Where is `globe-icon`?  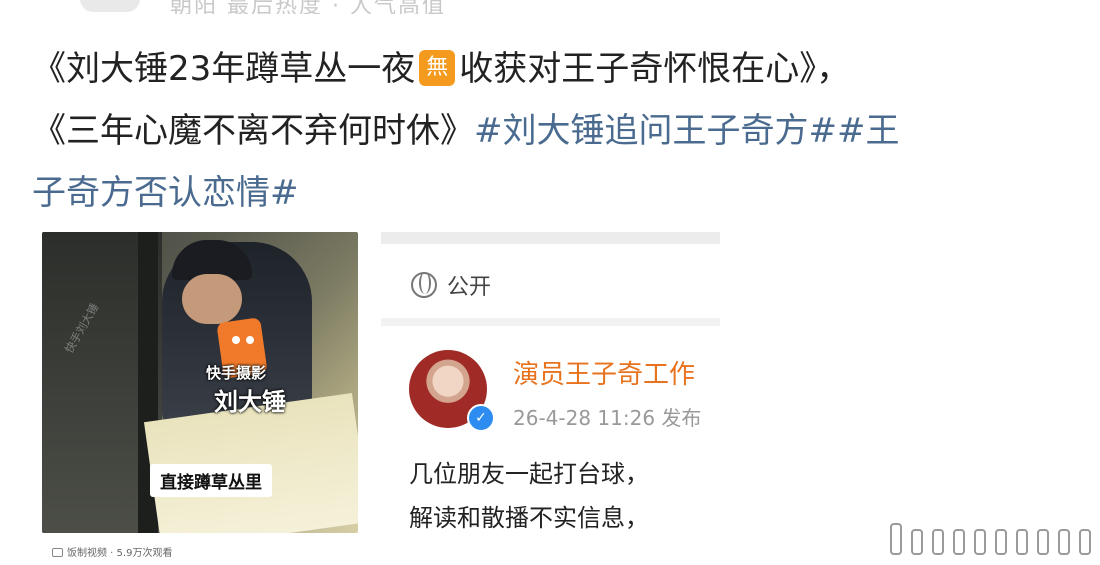
globe-icon is located at coordinates (424, 285).